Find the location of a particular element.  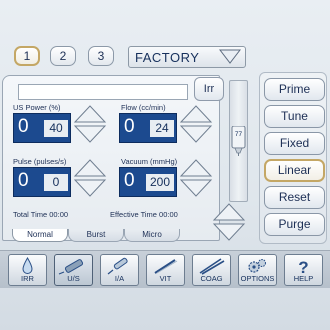

nav-options-button: OPTIONS is located at coordinates (257, 270).